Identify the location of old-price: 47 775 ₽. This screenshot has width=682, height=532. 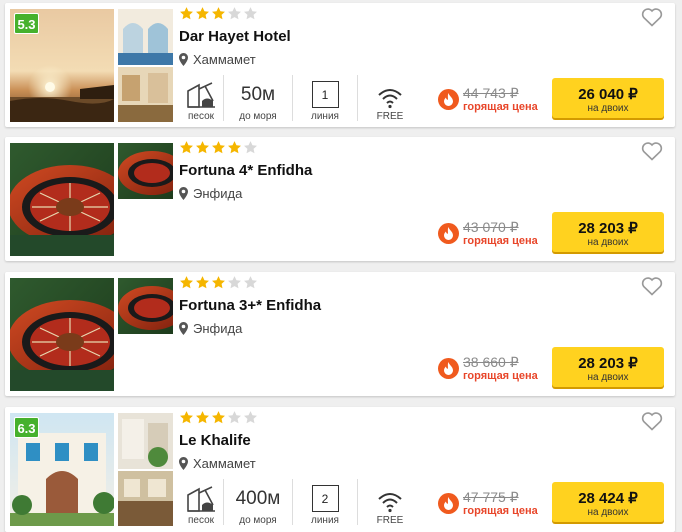
(491, 497).